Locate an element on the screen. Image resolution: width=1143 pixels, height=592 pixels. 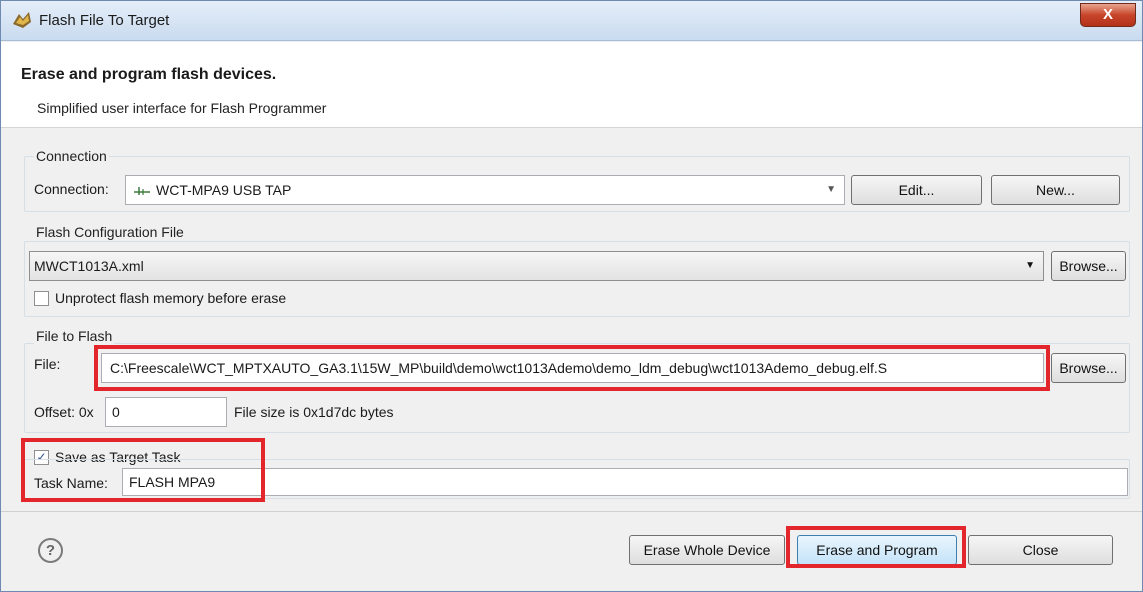
title-bar: Flash File To Target X is located at coordinates (571, 21).